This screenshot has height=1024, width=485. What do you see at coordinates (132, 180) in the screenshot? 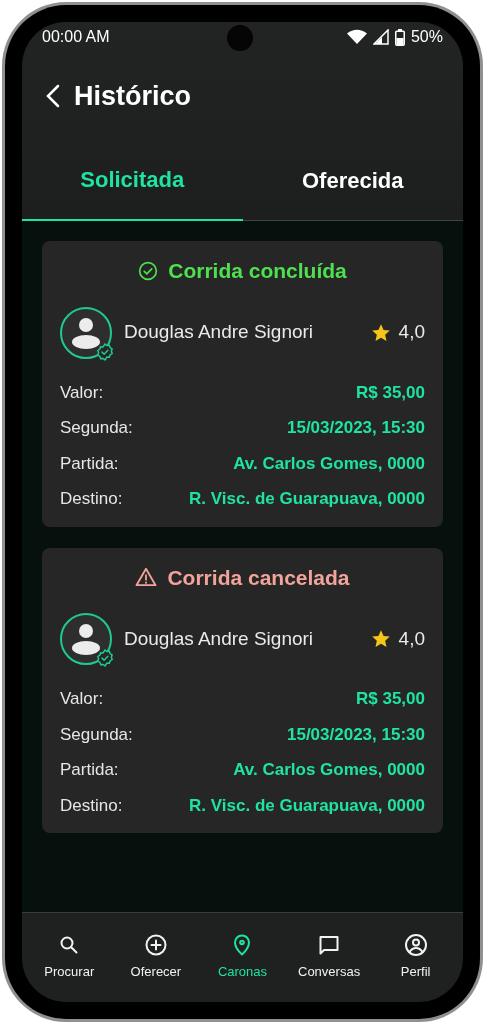
I see `tab: Solicitada` at bounding box center [132, 180].